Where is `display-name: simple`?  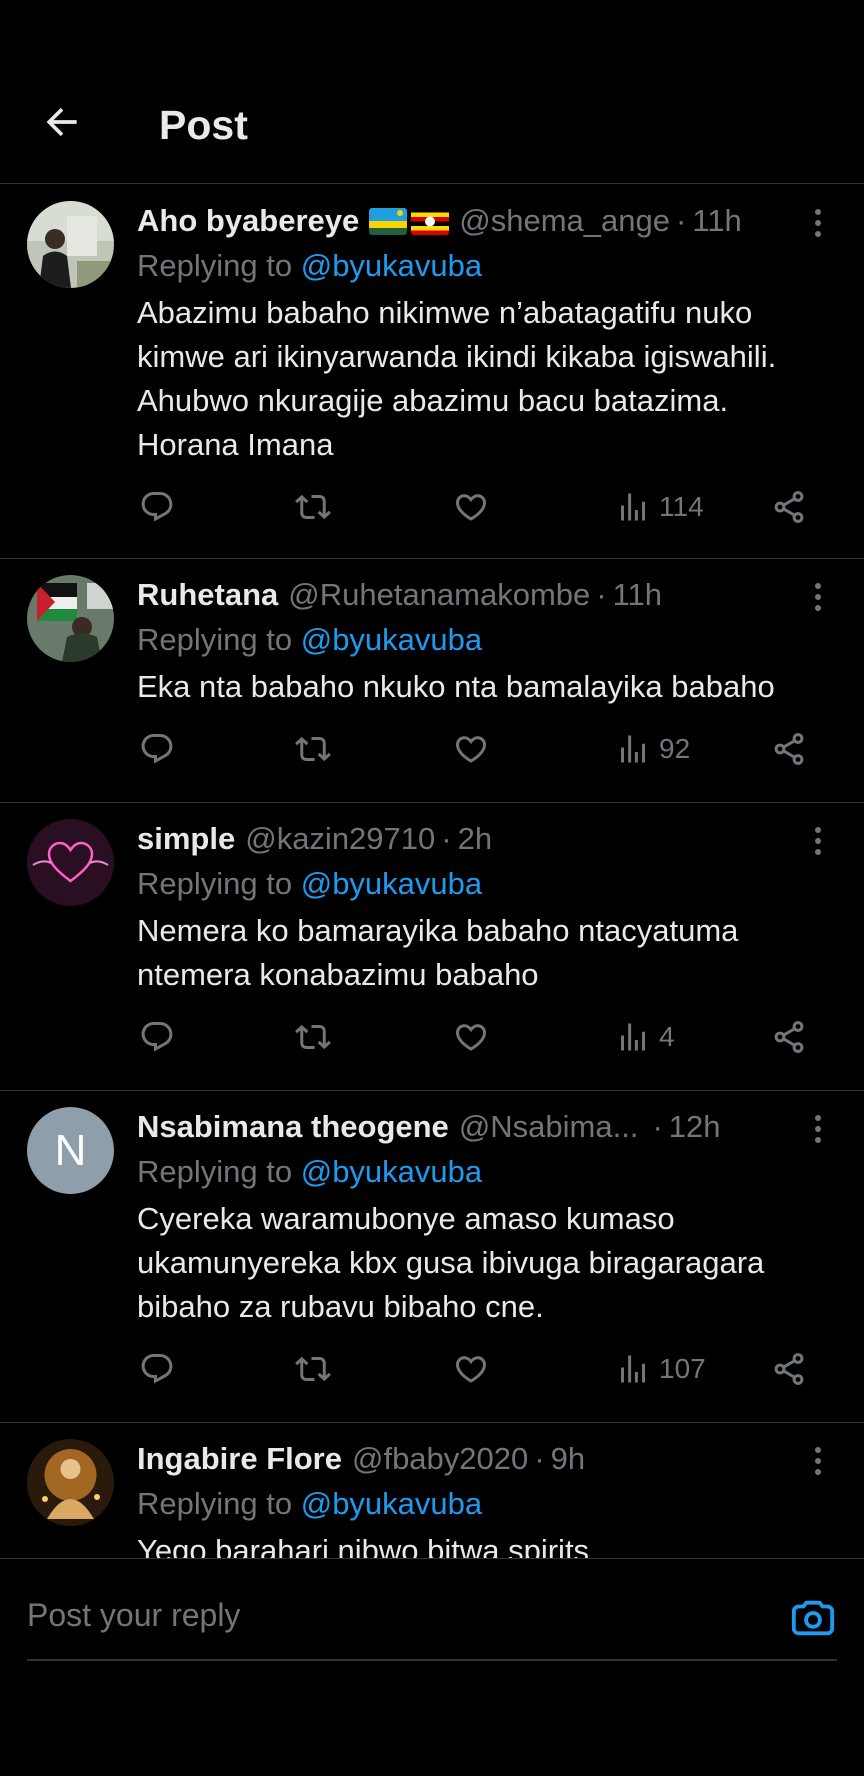
display-name: simple is located at coordinates (186, 839).